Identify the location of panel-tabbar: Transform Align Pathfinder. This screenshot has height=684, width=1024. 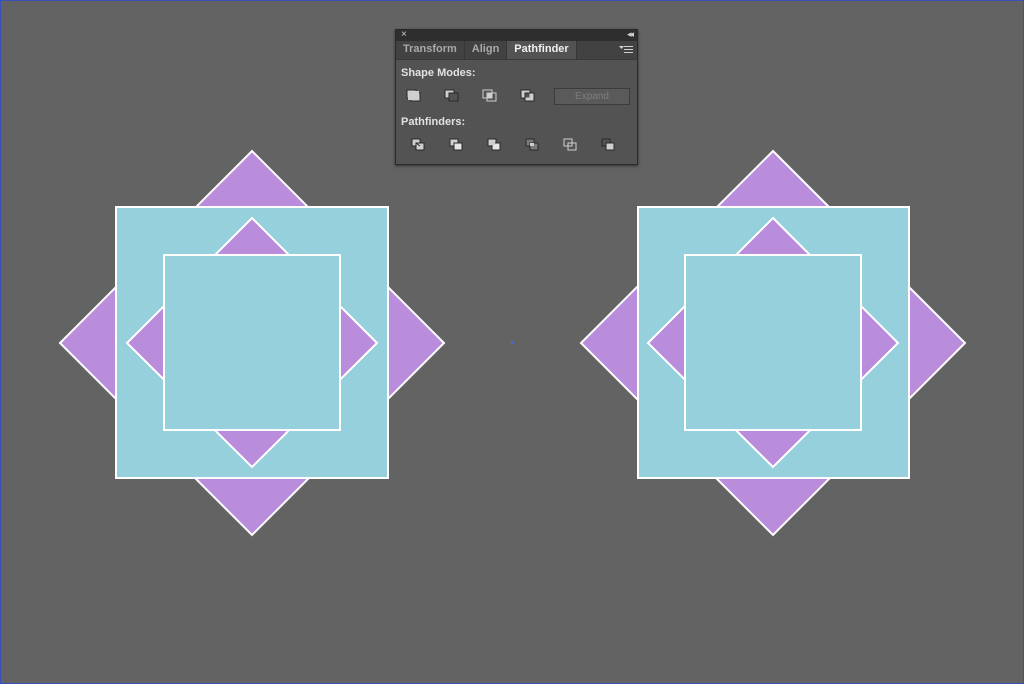
(516, 50).